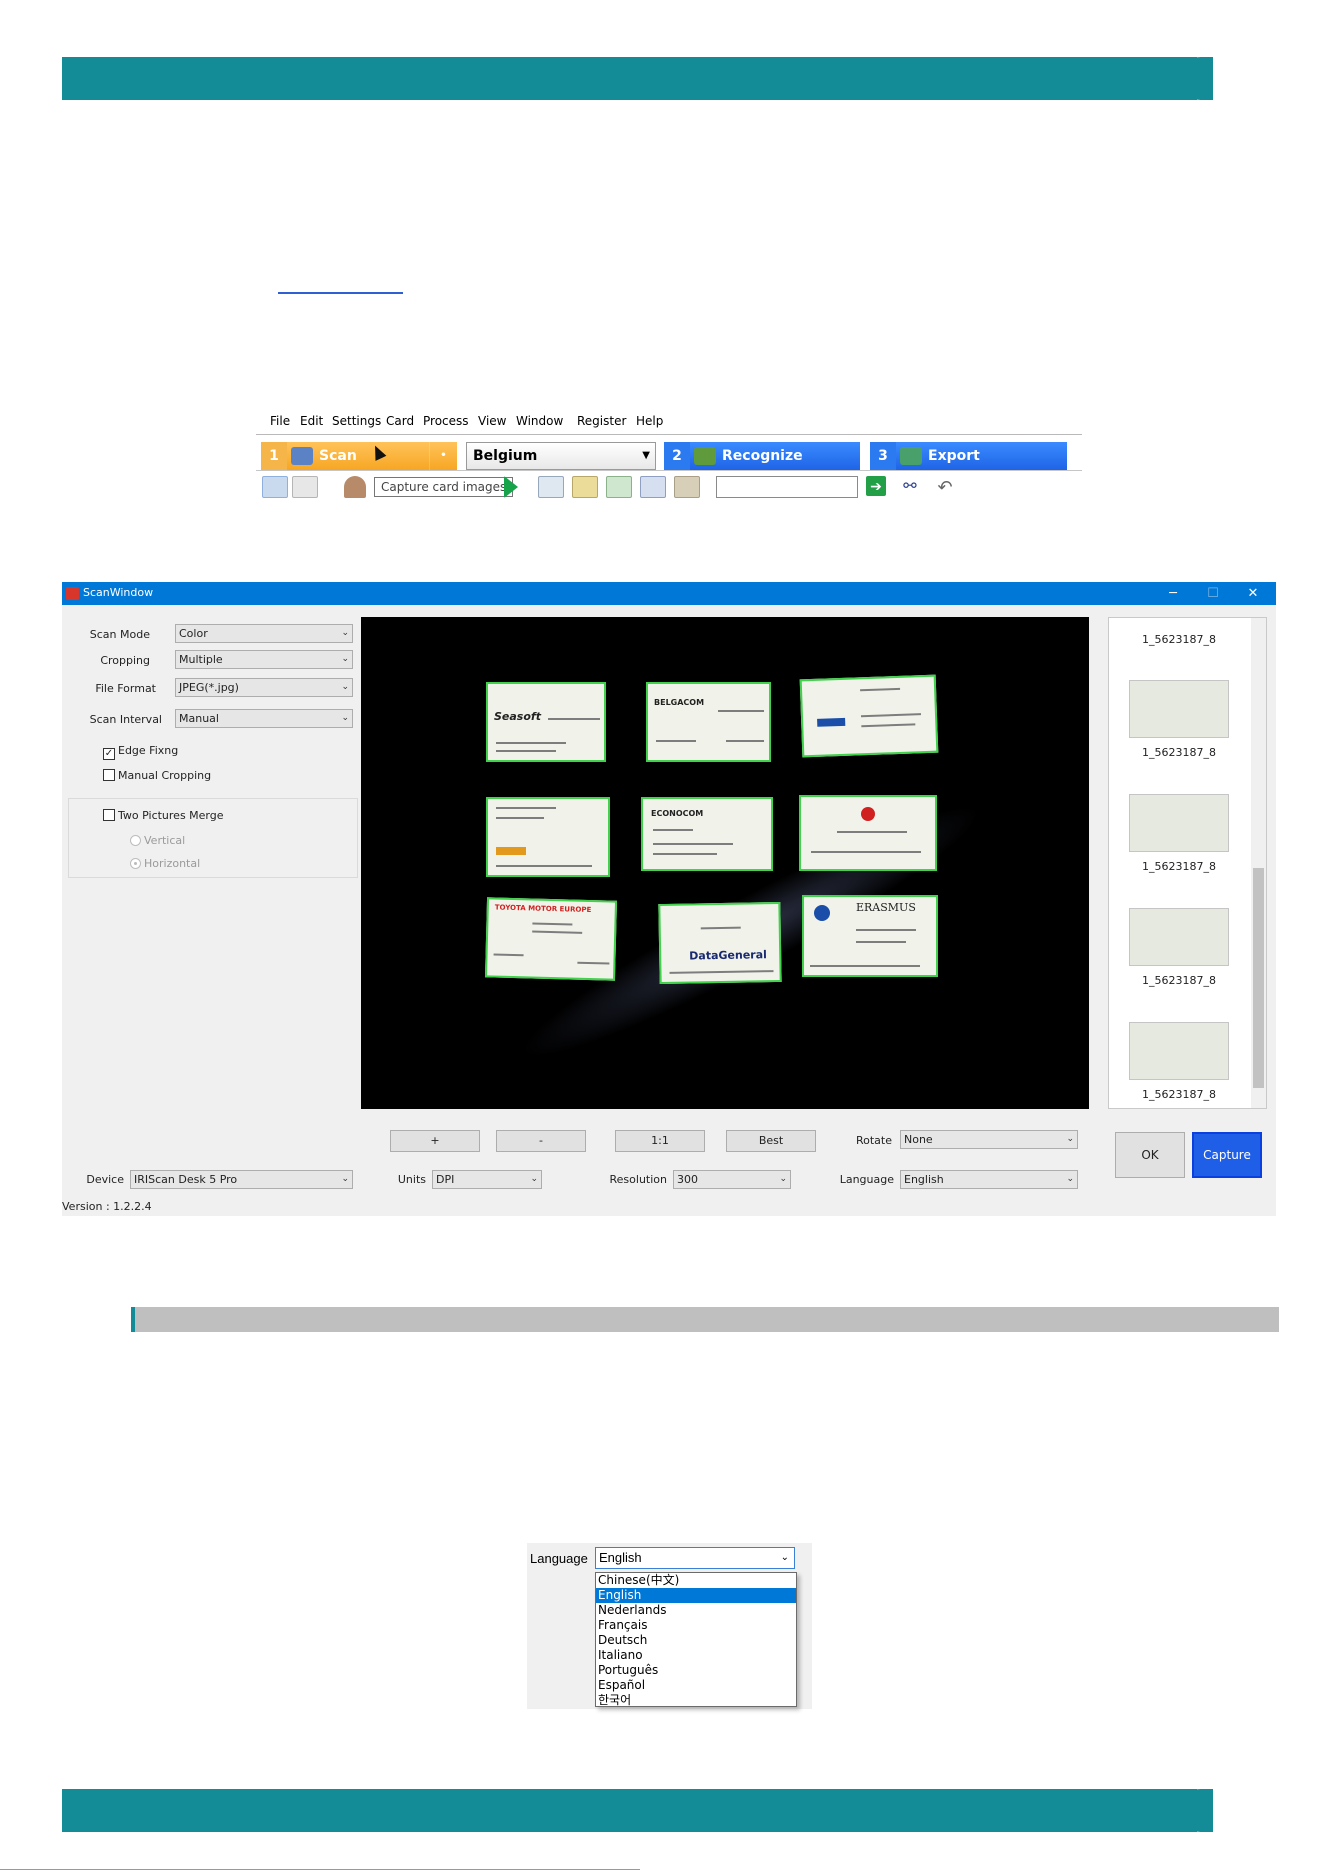 The image size is (1323, 1872). Describe the element at coordinates (340, 293) in the screenshot. I see `hyperlink-underline` at that location.